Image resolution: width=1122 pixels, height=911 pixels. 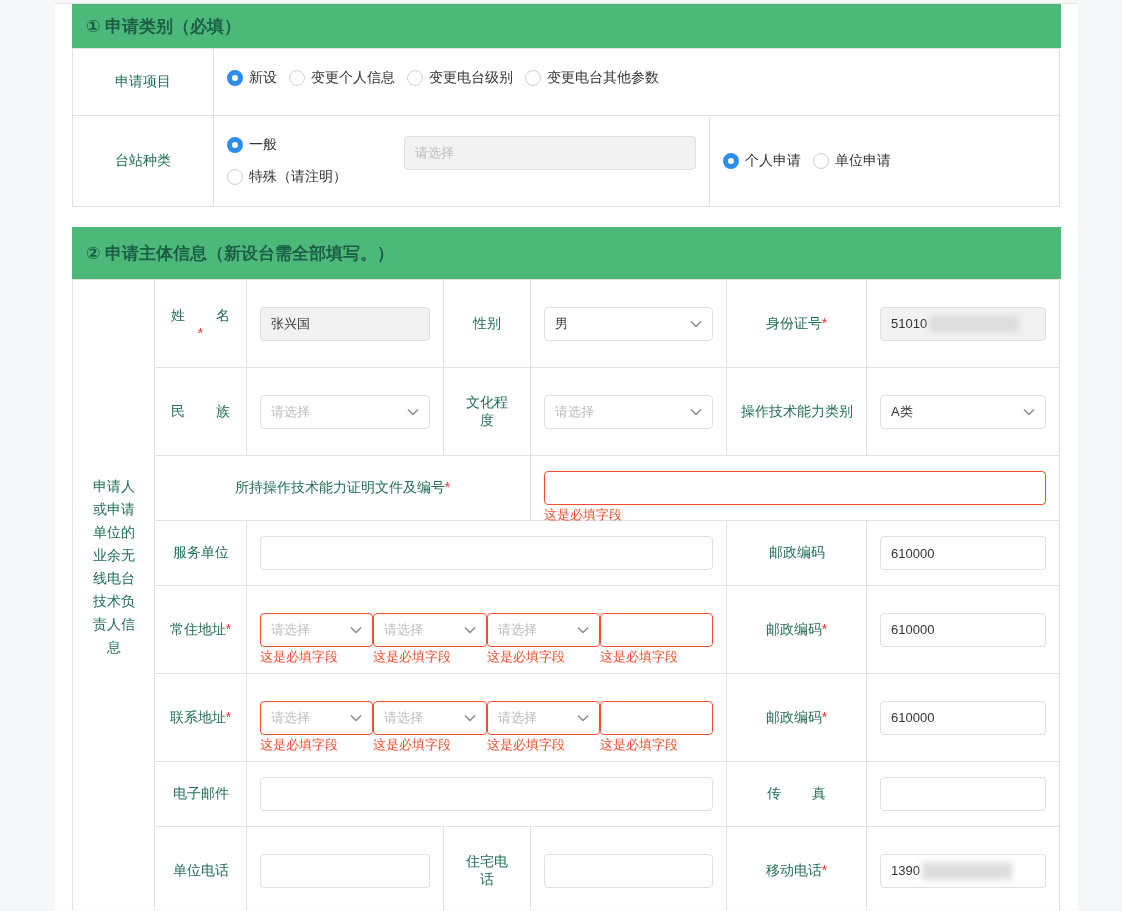 I want to click on radio-option: 一般, so click(x=252, y=145).